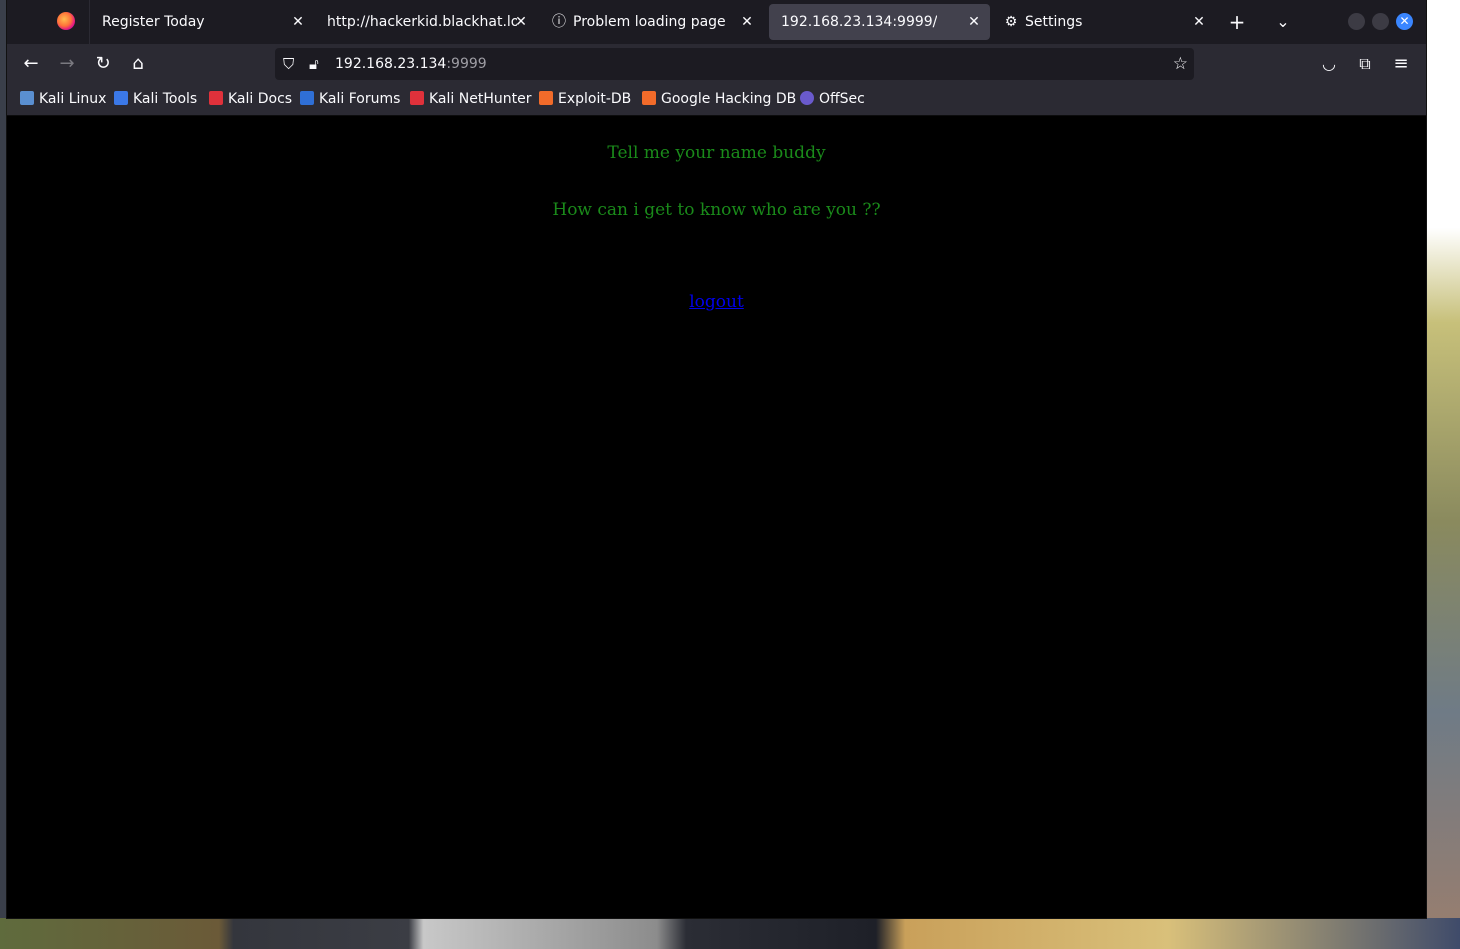 This screenshot has width=1460, height=949. I want to click on offsec-icon, so click(807, 98).